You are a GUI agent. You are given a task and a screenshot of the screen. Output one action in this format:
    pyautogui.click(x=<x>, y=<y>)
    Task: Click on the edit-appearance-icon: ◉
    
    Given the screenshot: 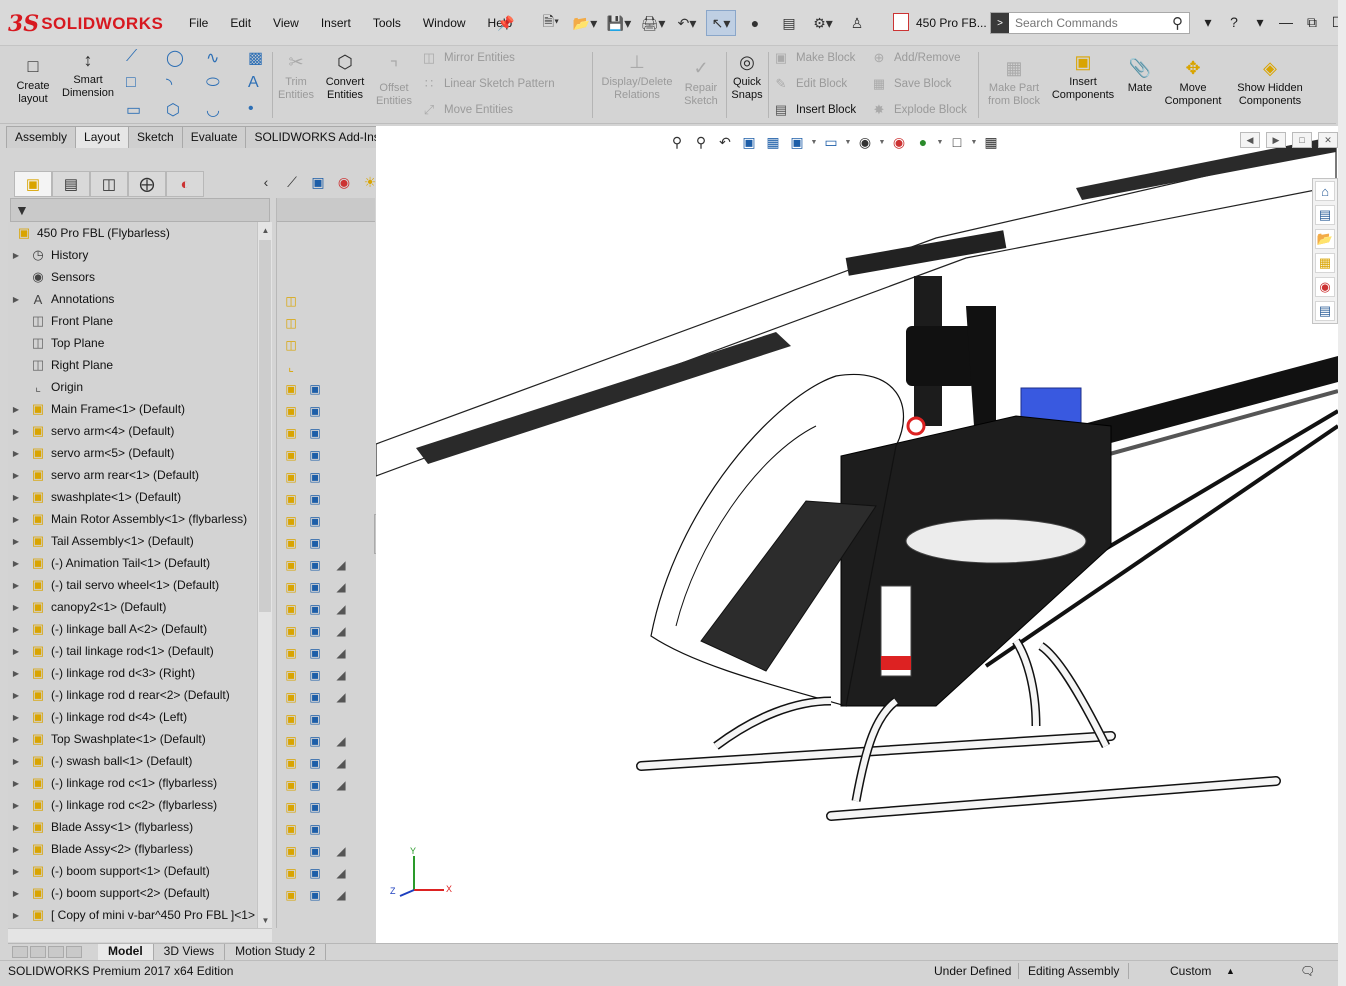 What is the action you would take?
    pyautogui.click(x=899, y=142)
    